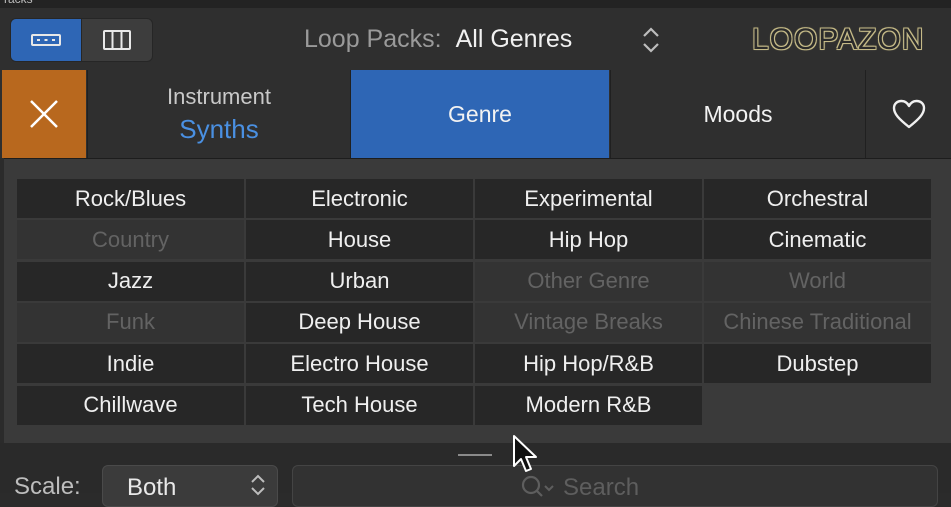 Image resolution: width=951 pixels, height=507 pixels. What do you see at coordinates (131, 364) in the screenshot?
I see `genre-cell: Indie` at bounding box center [131, 364].